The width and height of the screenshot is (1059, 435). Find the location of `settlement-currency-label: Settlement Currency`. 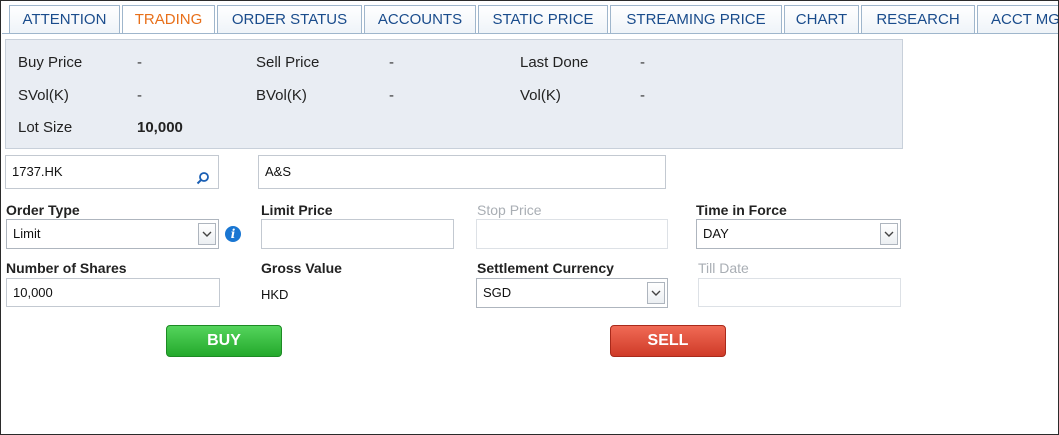

settlement-currency-label: Settlement Currency is located at coordinates (545, 268).